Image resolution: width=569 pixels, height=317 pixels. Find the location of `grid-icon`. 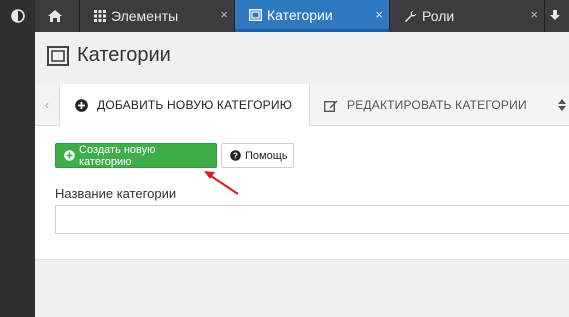

grid-icon is located at coordinates (100, 16).